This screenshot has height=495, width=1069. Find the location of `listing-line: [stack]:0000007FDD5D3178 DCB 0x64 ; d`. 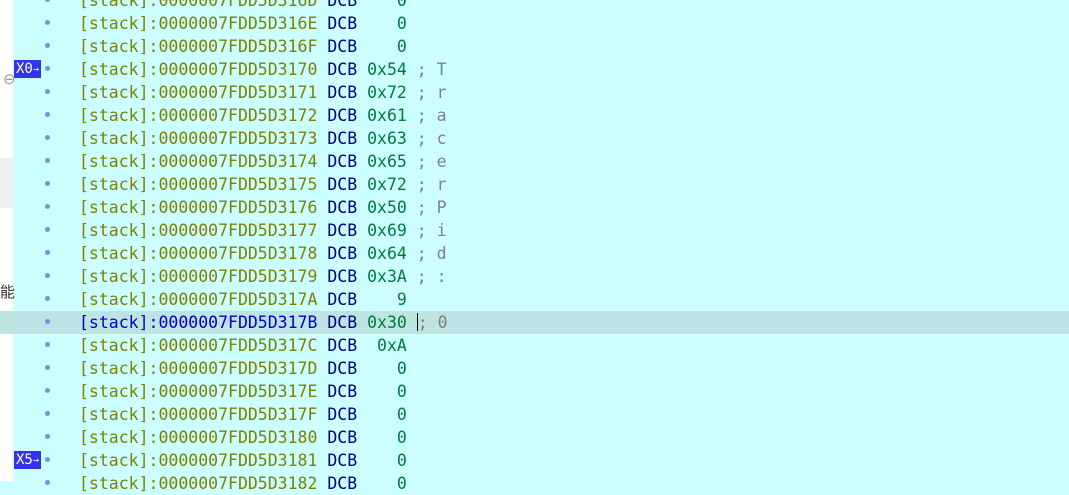

listing-line: [stack]:0000007FDD5D3178 DCB 0x64 ; d is located at coordinates (534, 253).